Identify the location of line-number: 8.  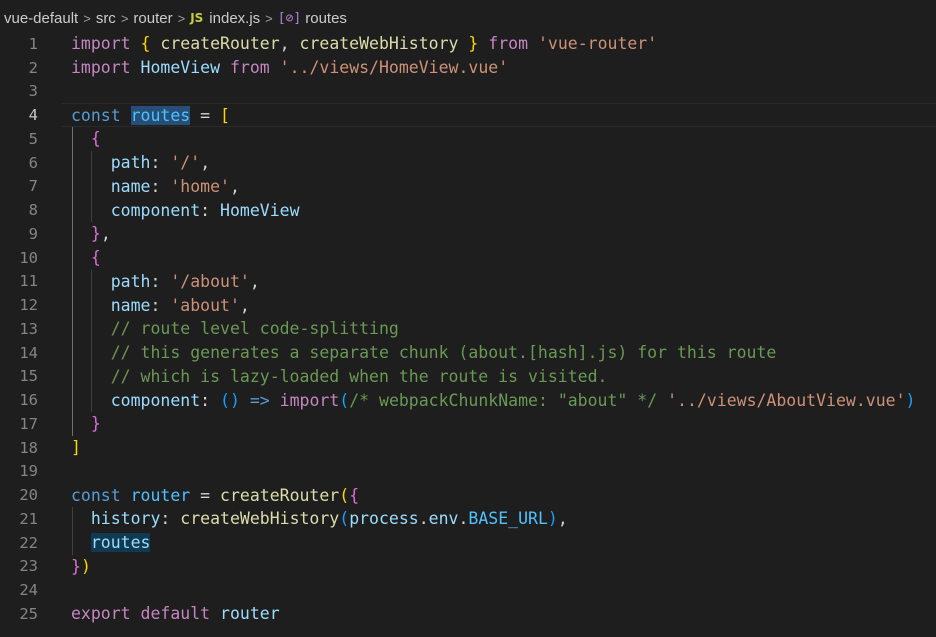
(19, 210).